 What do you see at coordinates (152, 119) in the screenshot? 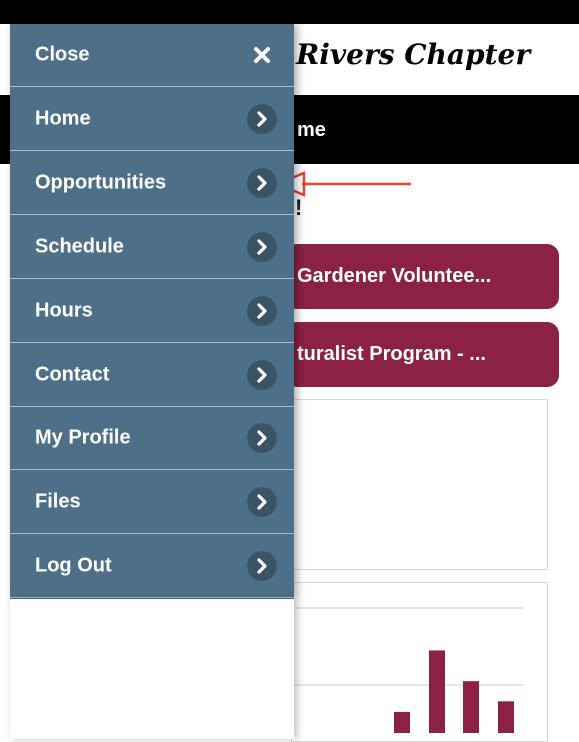
I see `menu-item-home: Home` at bounding box center [152, 119].